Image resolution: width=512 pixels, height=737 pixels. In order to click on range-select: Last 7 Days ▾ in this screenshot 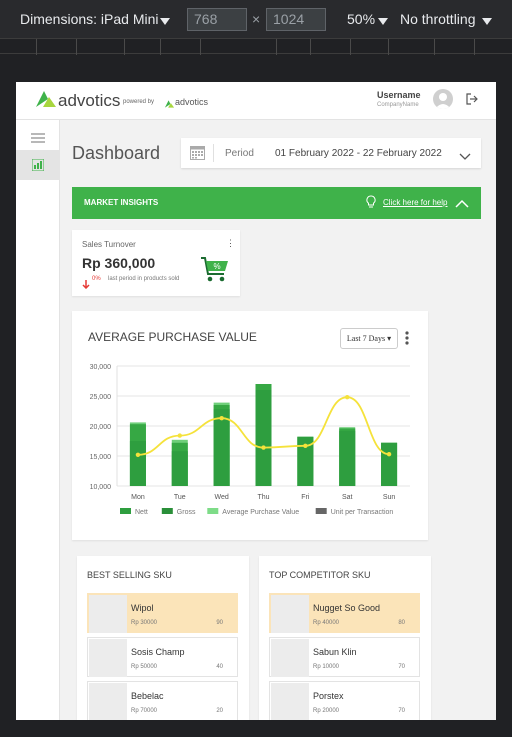, I will do `click(369, 338)`.